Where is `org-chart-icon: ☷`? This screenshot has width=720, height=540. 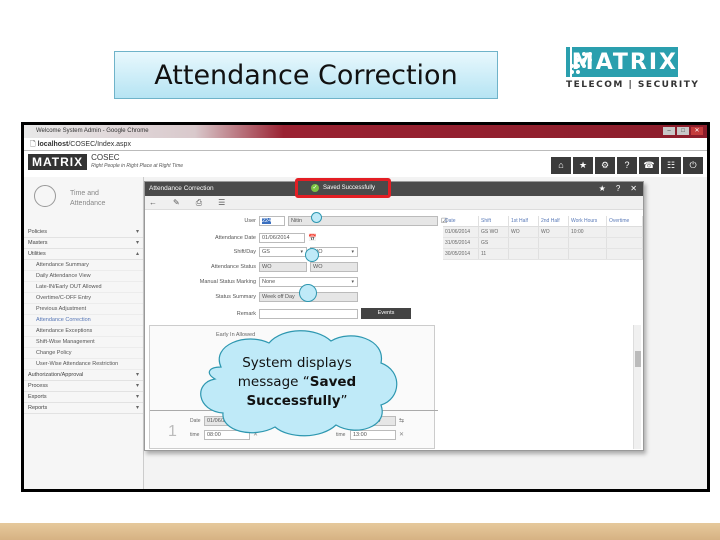 org-chart-icon: ☷ is located at coordinates (671, 165).